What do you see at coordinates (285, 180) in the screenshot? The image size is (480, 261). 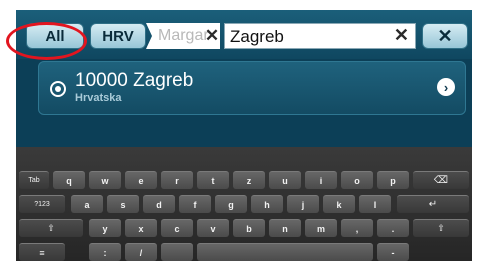 I see `key-u: u` at bounding box center [285, 180].